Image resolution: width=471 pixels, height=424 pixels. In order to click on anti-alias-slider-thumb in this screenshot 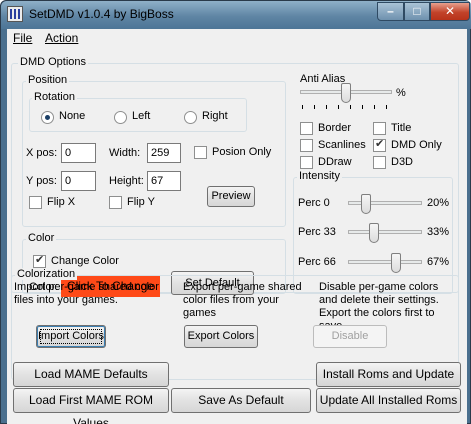, I will do `click(346, 93)`.